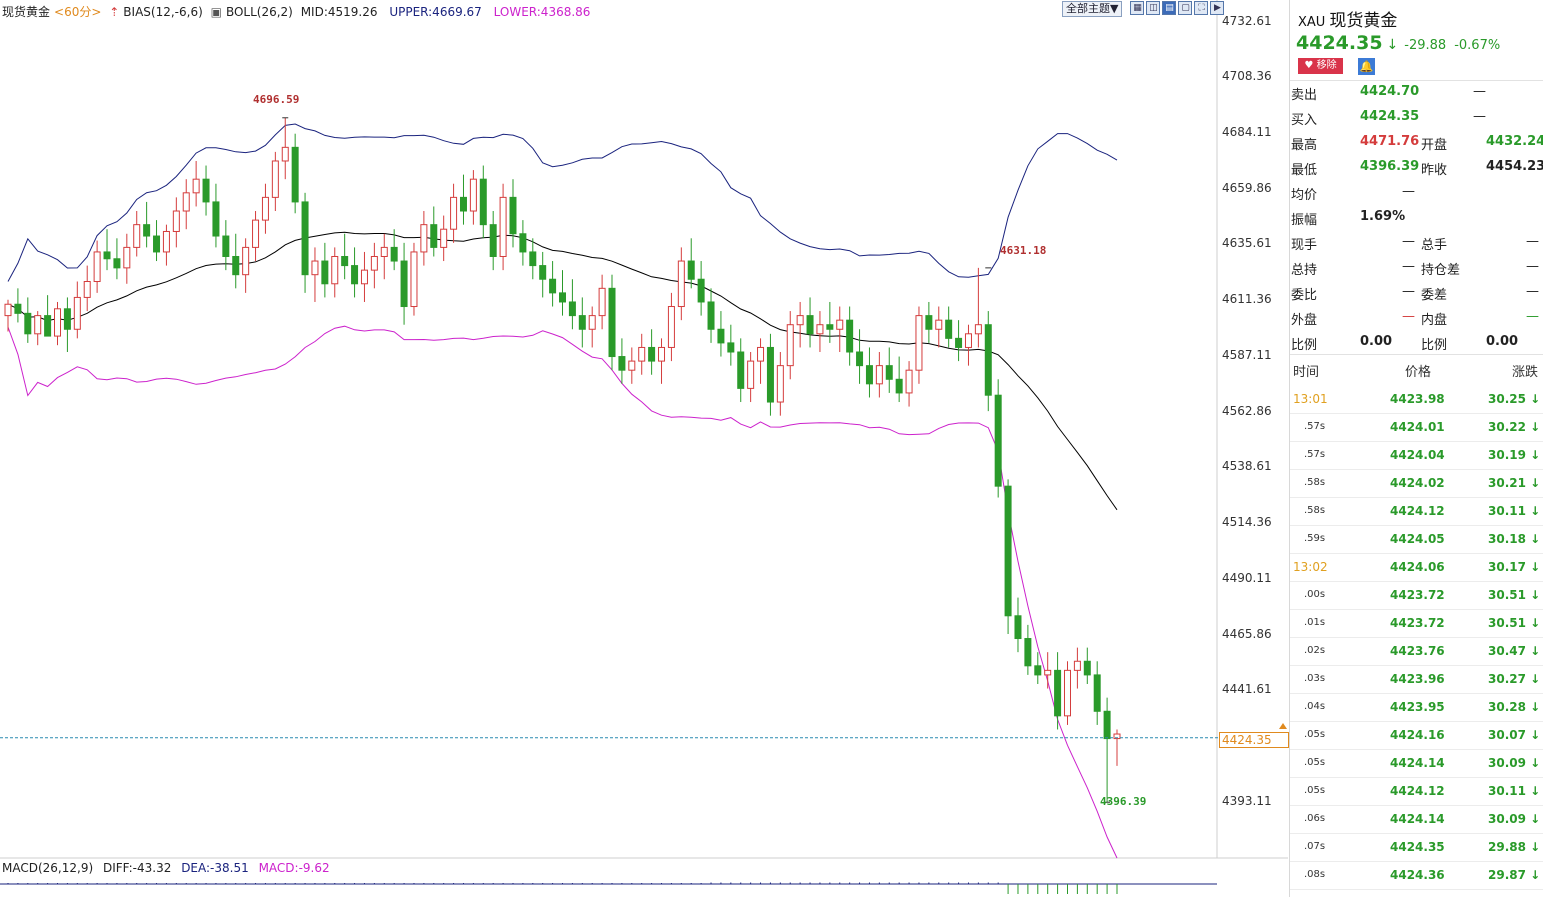  I want to click on tick-price: 4424.04, so click(1417, 455).